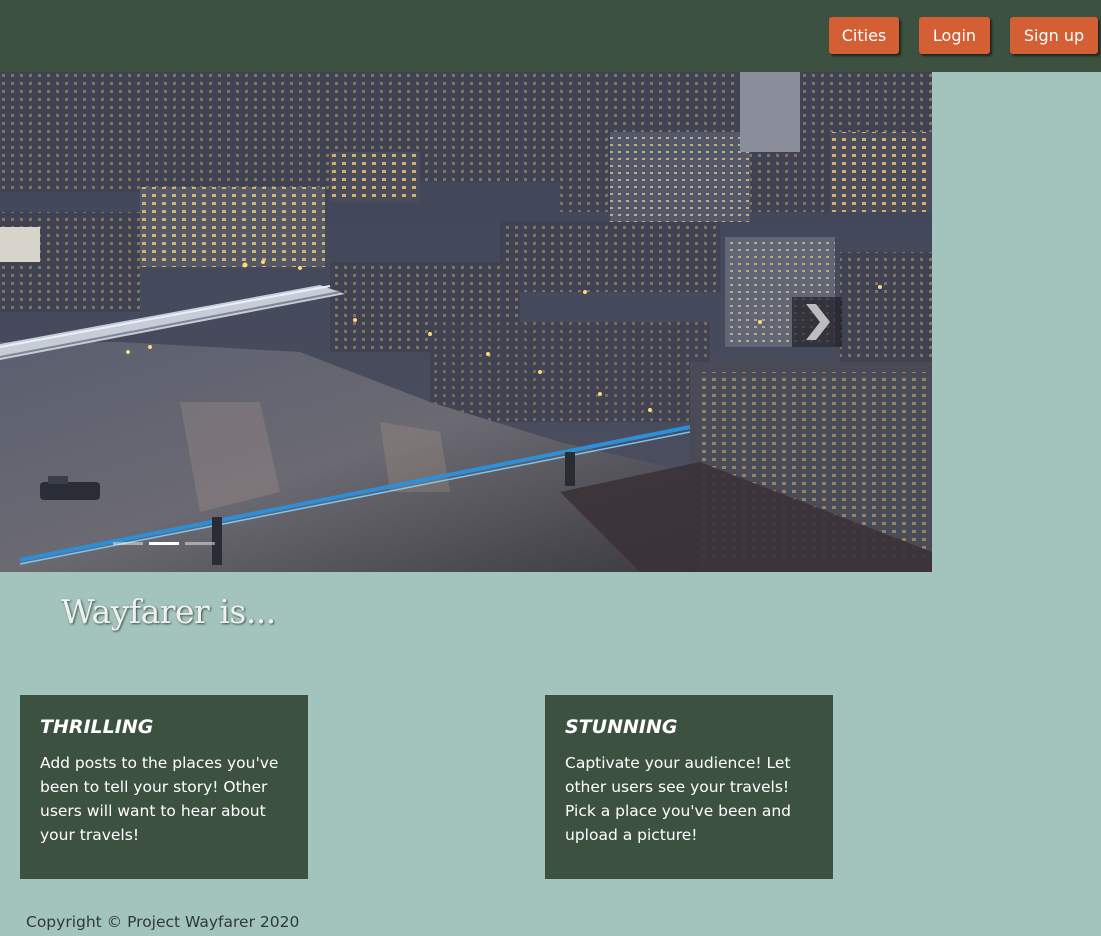 The width and height of the screenshot is (1101, 936). I want to click on footer-copyright: Copyright © Project Wayfarer 2020, so click(163, 922).